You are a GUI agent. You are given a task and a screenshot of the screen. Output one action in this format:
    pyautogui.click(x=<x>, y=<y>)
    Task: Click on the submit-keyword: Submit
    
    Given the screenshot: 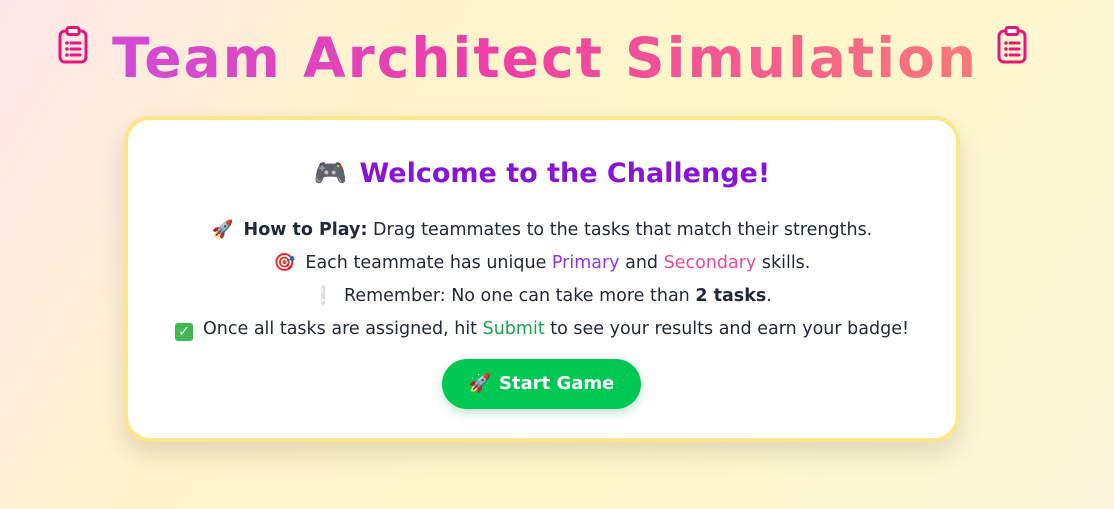 What is the action you would take?
    pyautogui.click(x=513, y=329)
    